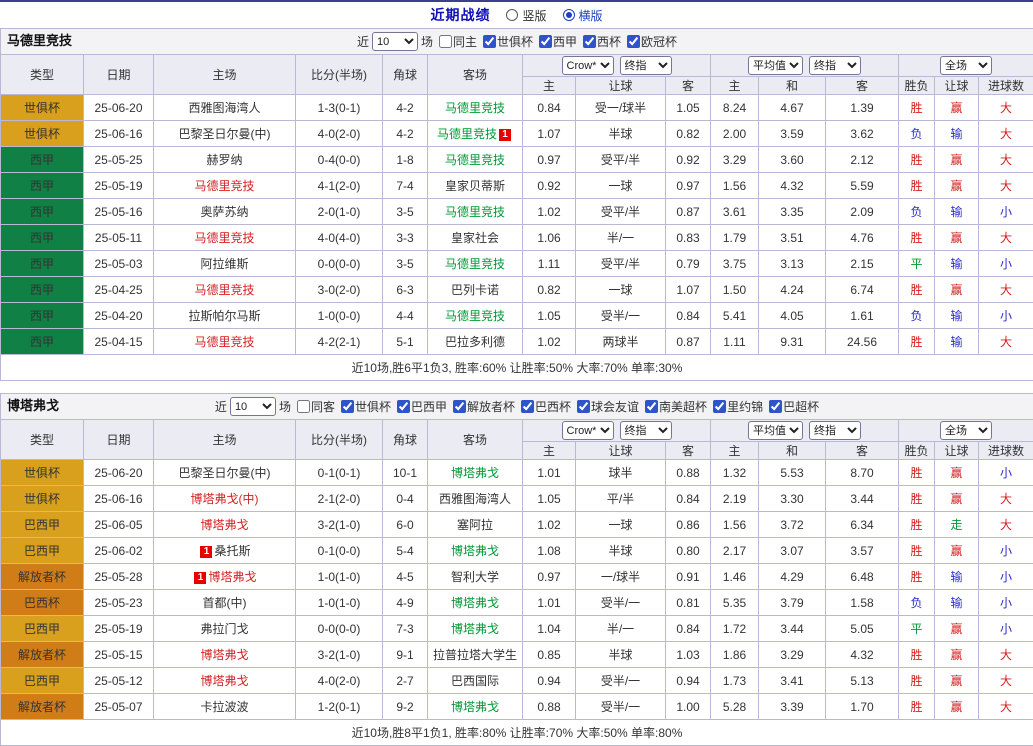 The width and height of the screenshot is (1033, 746). What do you see at coordinates (676, 407) in the screenshot?
I see `competition-checkbox-5: 南美超杯` at bounding box center [676, 407].